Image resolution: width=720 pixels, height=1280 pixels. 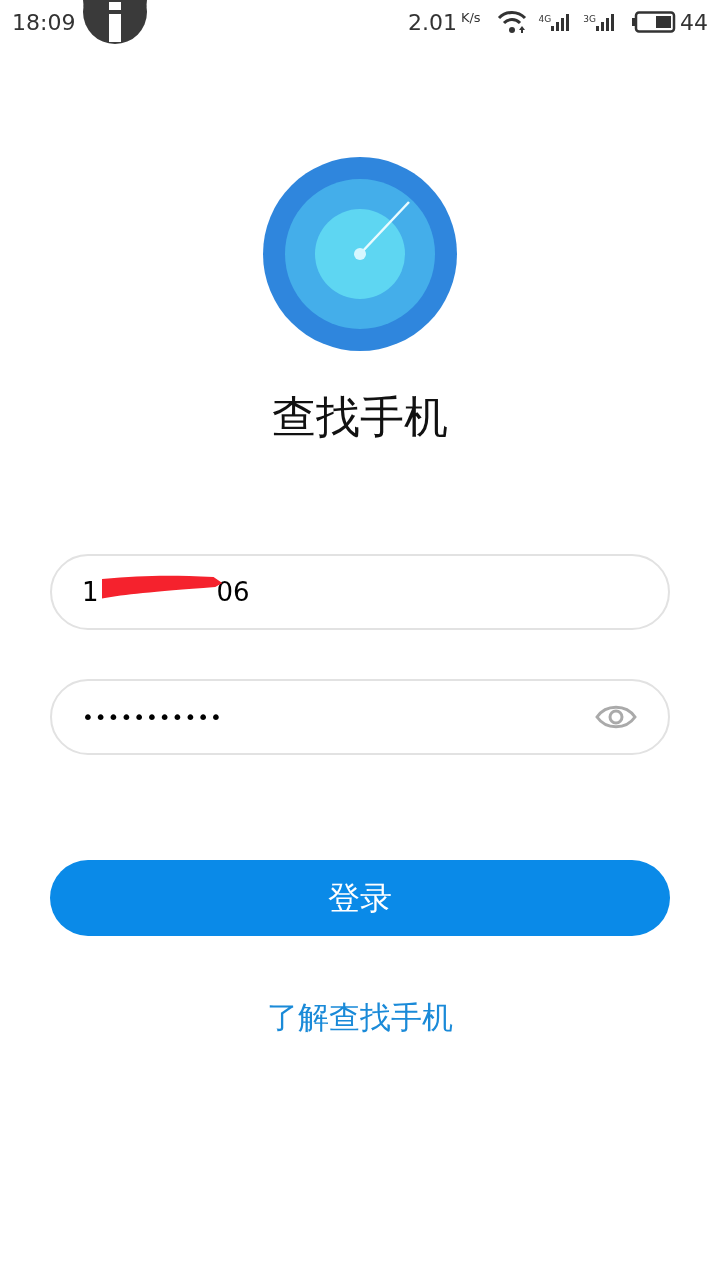 I want to click on network-speed: 2.01, so click(x=432, y=22).